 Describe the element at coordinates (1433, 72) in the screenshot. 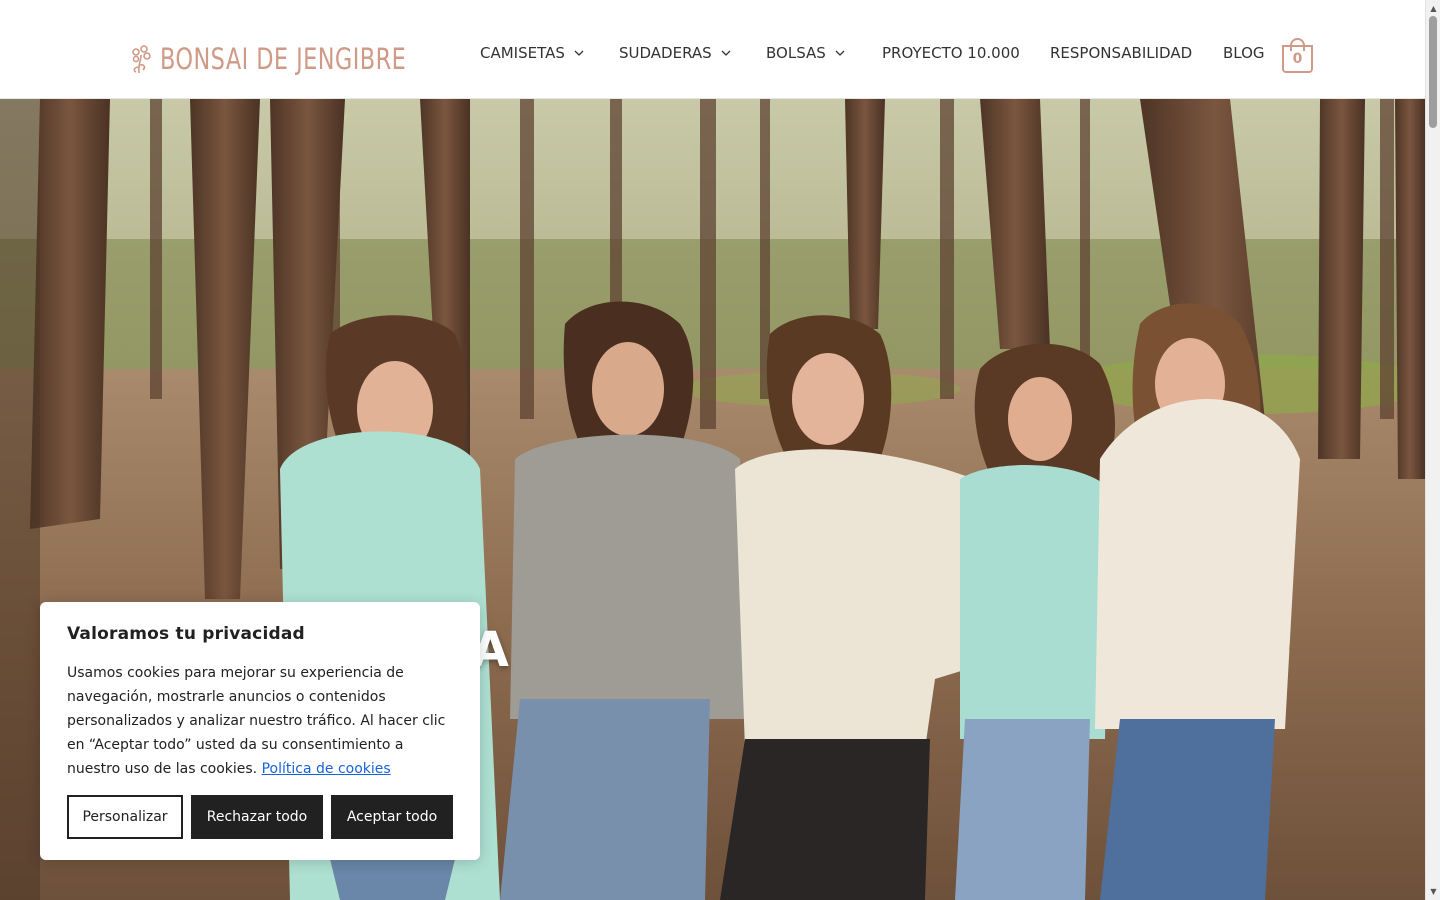

I see `scroll-thumb` at that location.